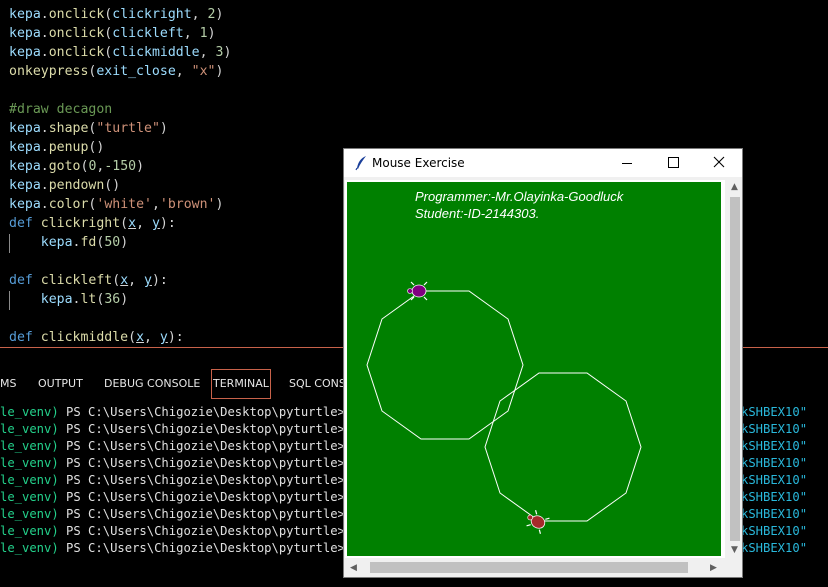 Image resolution: width=828 pixels, height=587 pixels. What do you see at coordinates (713, 568) in the screenshot?
I see `scroll-right-icon: ▶` at bounding box center [713, 568].